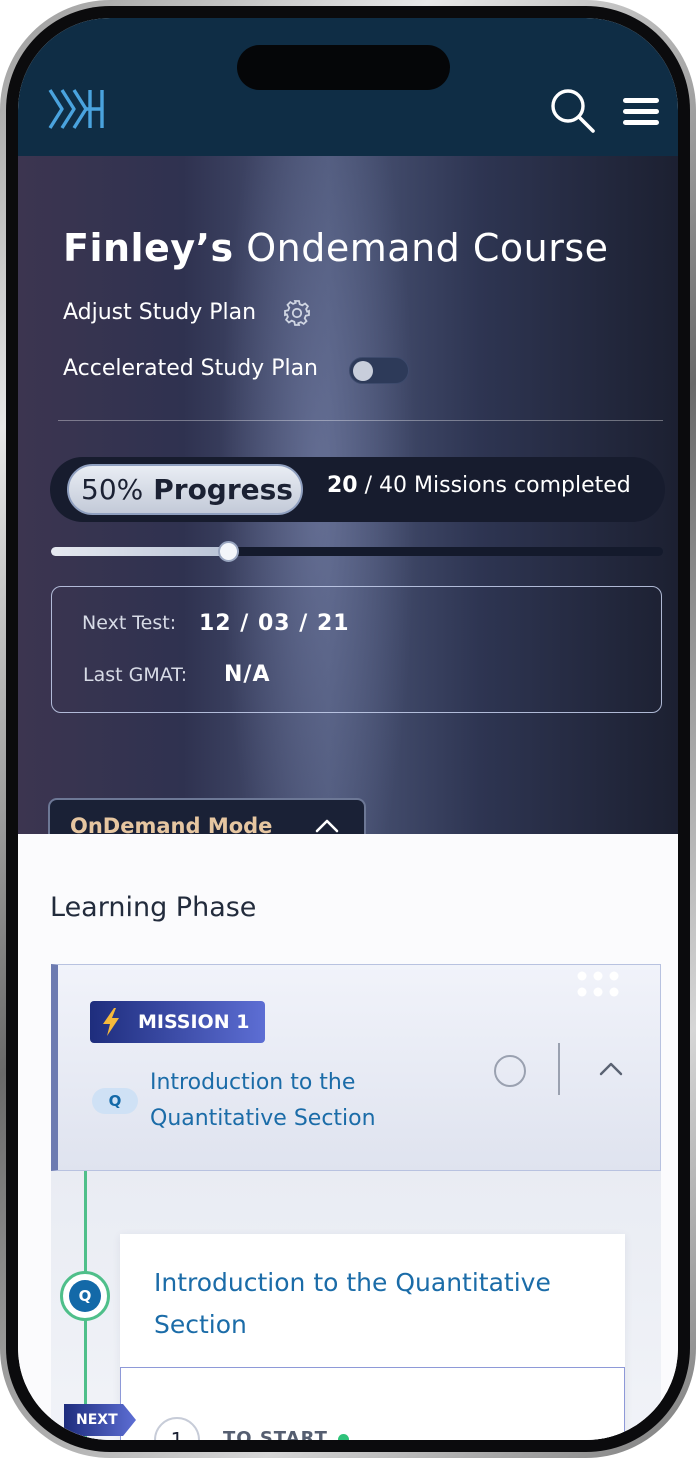 The height and width of the screenshot is (1458, 696). Describe the element at coordinates (115, 1101) in the screenshot. I see `quant-section-chip: Q` at that location.